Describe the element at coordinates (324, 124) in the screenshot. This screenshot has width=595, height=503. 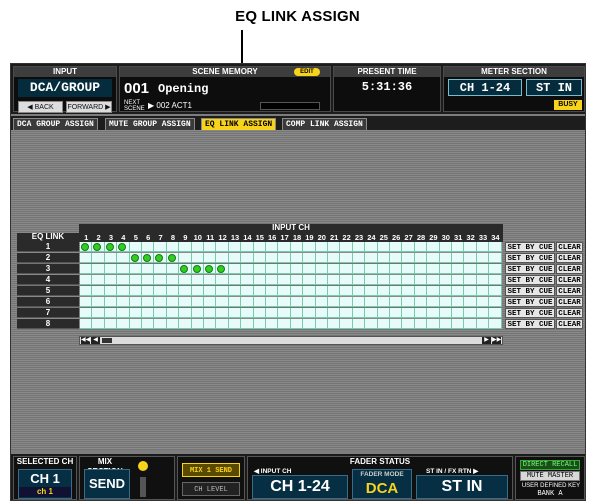
I see `tab-comp-link-assign: COMP LINK ASSIGN` at that location.